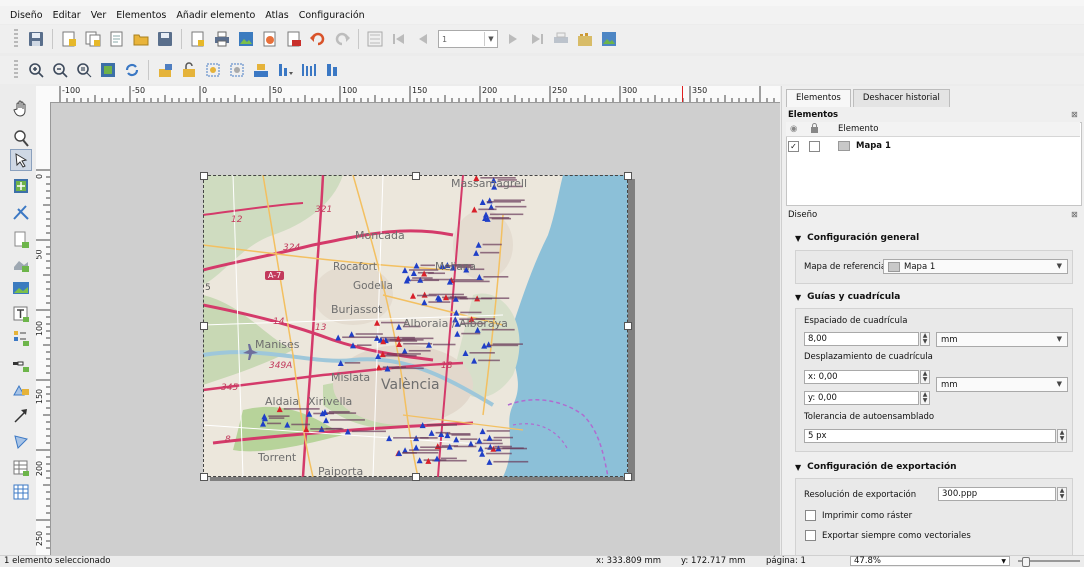 The image size is (1084, 567). What do you see at coordinates (901, 98) in the screenshot?
I see `tab-deshacer-historial: Deshacer historial` at bounding box center [901, 98].